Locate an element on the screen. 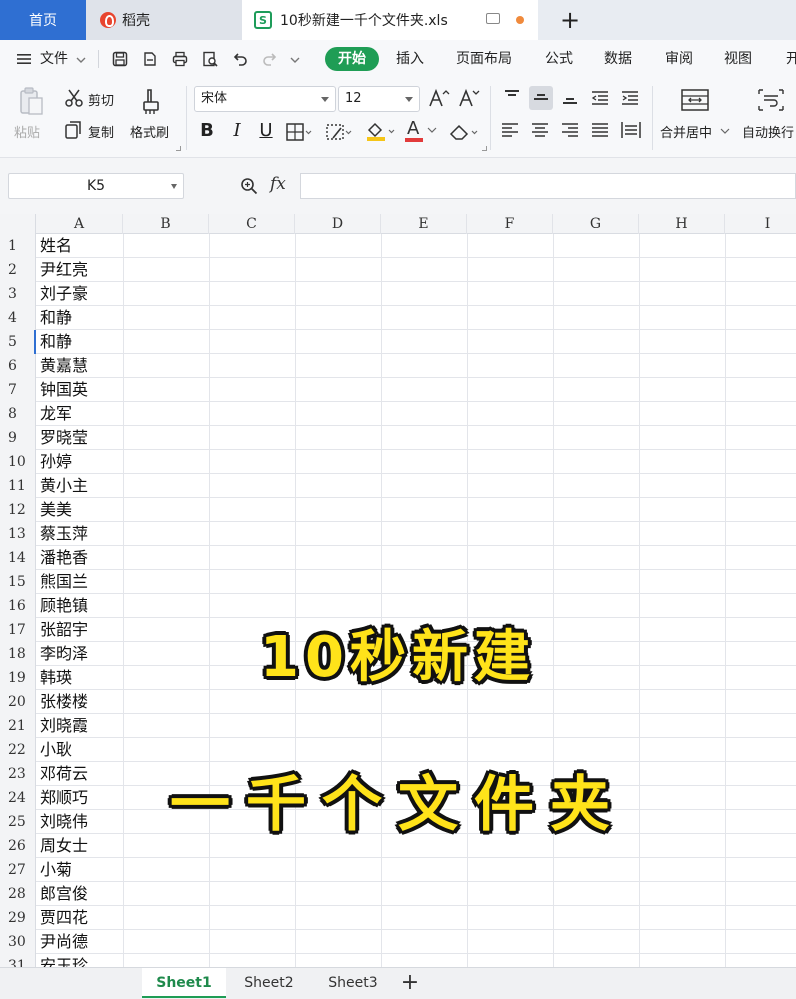  save-icon is located at coordinates (120, 59).